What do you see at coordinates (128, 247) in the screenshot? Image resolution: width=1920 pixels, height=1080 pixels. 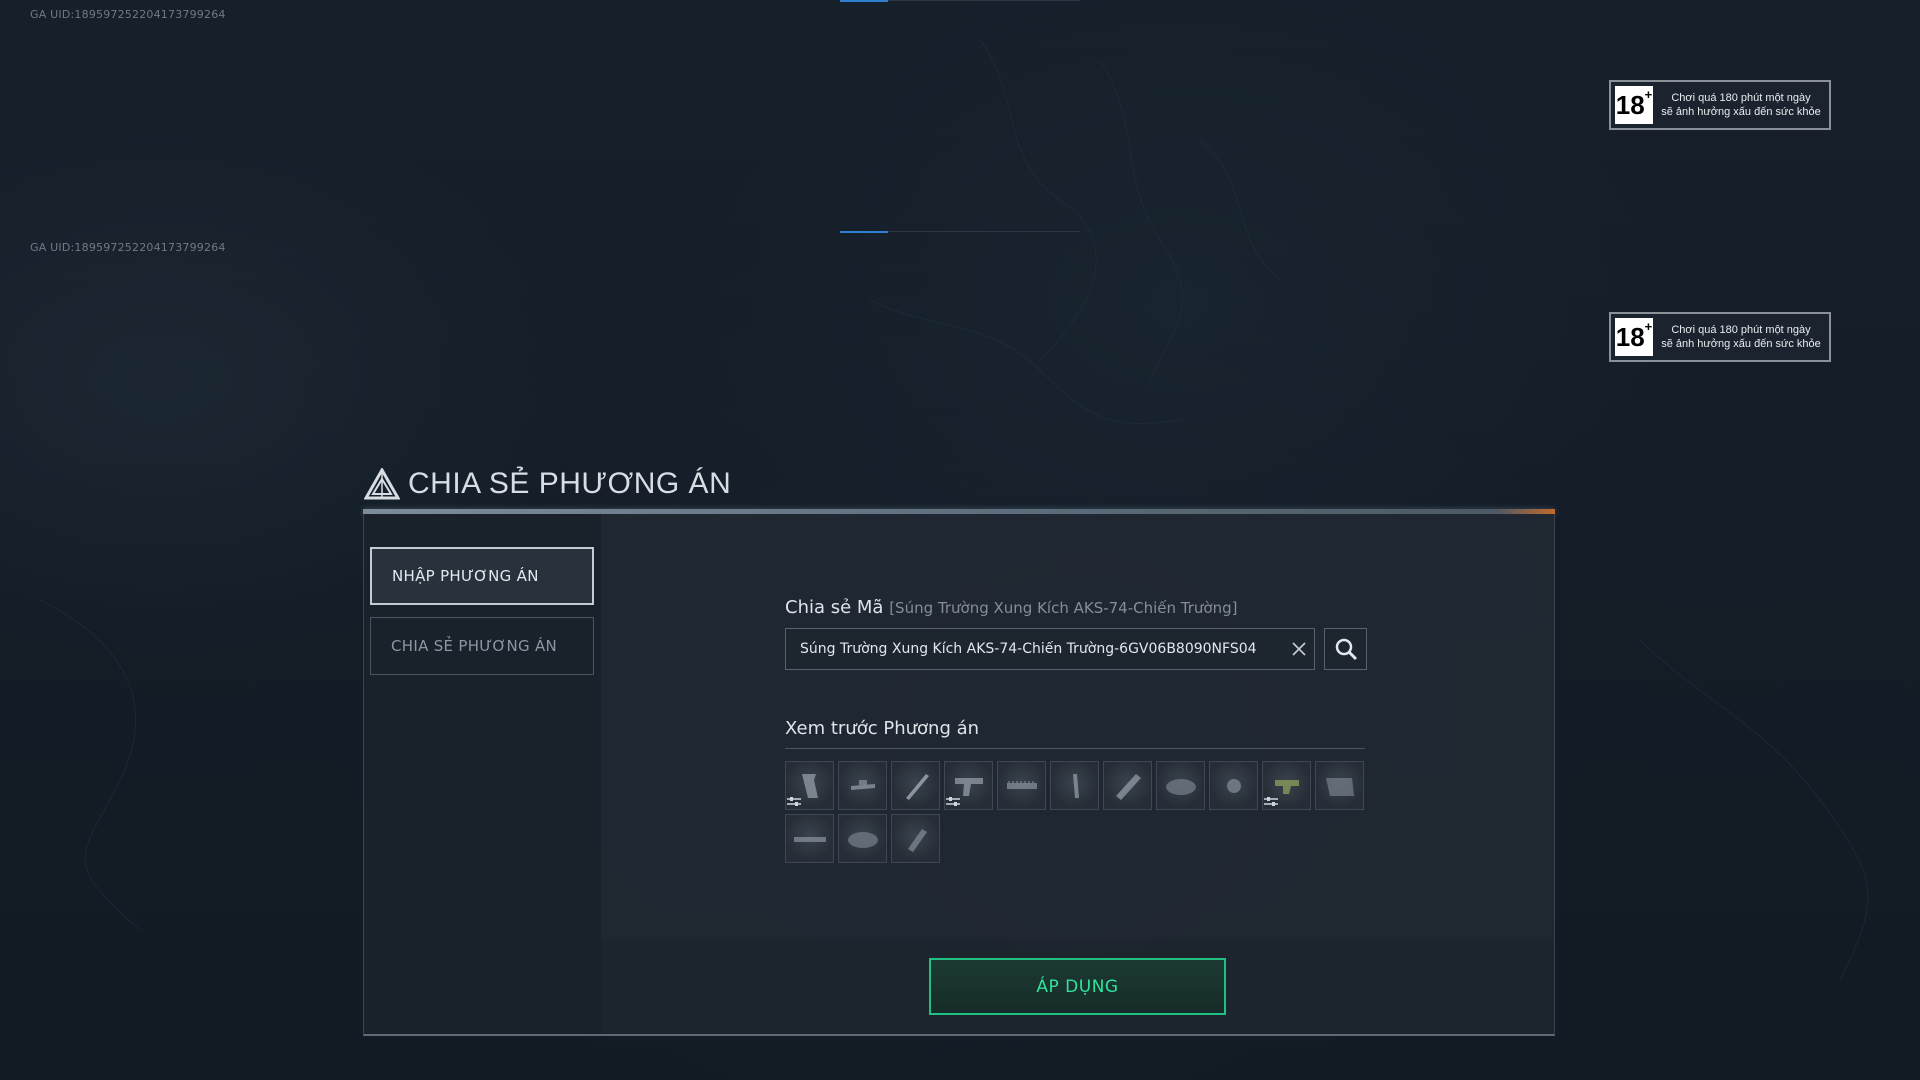 I see `uid-label-duplicate: GA UID:18959725220417379926​4` at bounding box center [128, 247].